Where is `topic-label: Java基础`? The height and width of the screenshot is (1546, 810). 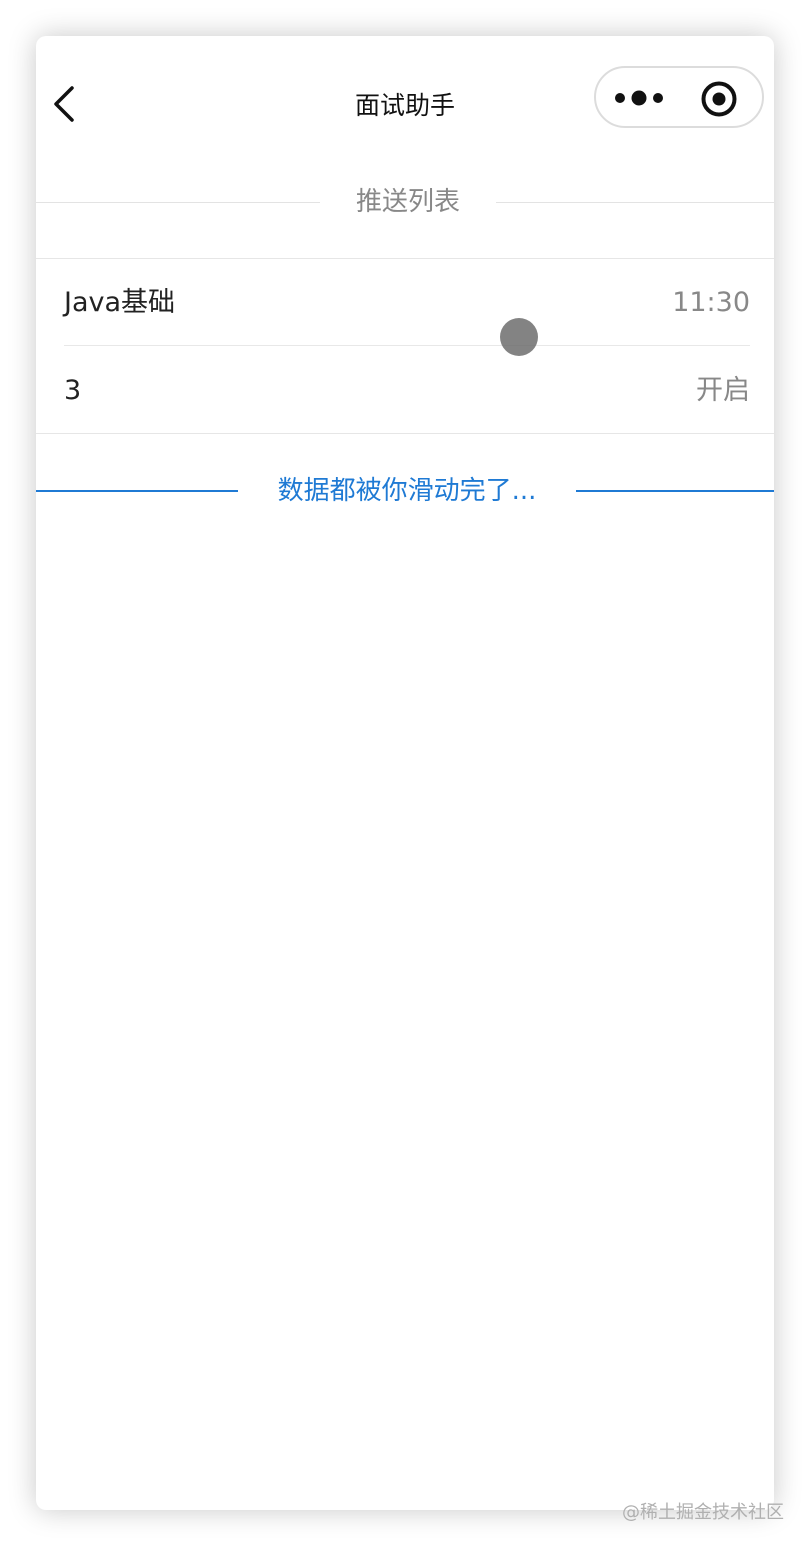
topic-label: Java基础 is located at coordinates (120, 302).